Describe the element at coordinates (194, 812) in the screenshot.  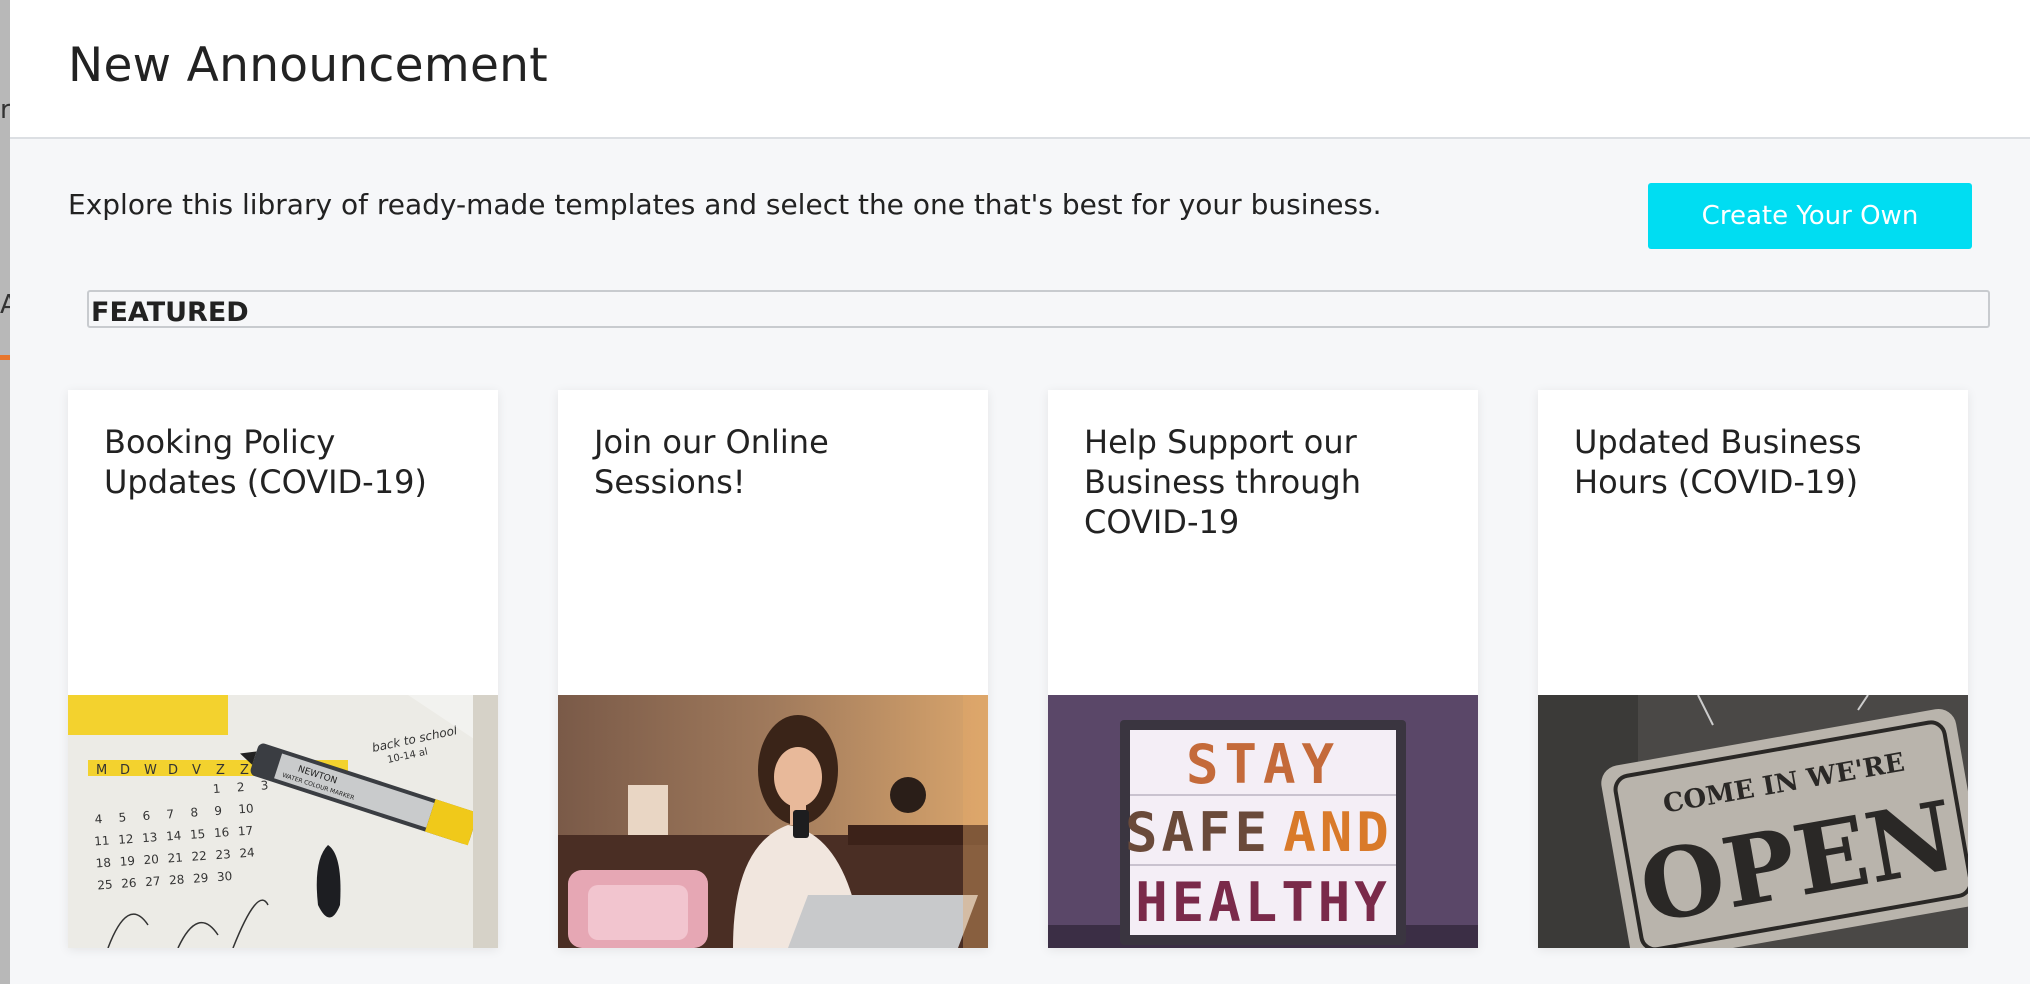
I see `svg-text: 8` at that location.